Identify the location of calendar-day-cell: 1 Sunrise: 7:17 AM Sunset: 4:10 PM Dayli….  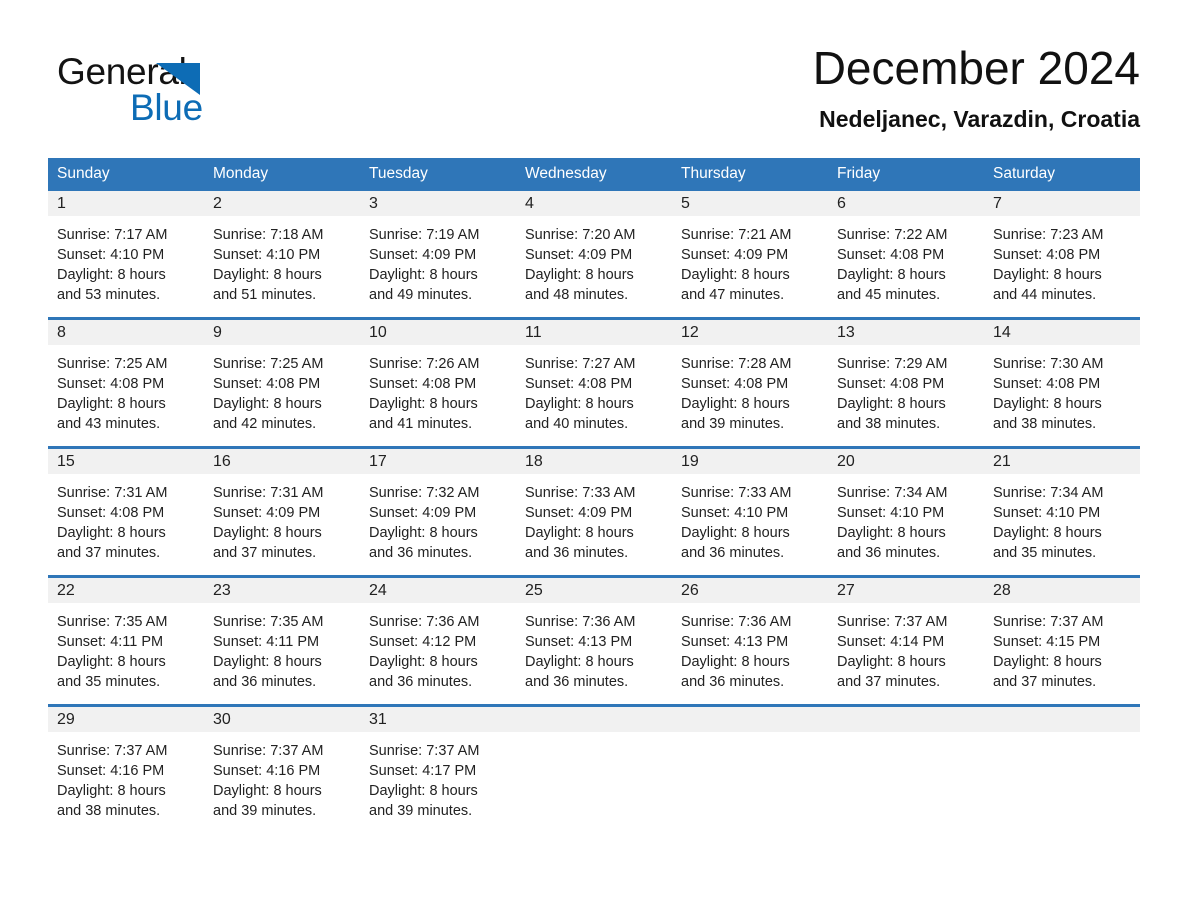
(126, 255).